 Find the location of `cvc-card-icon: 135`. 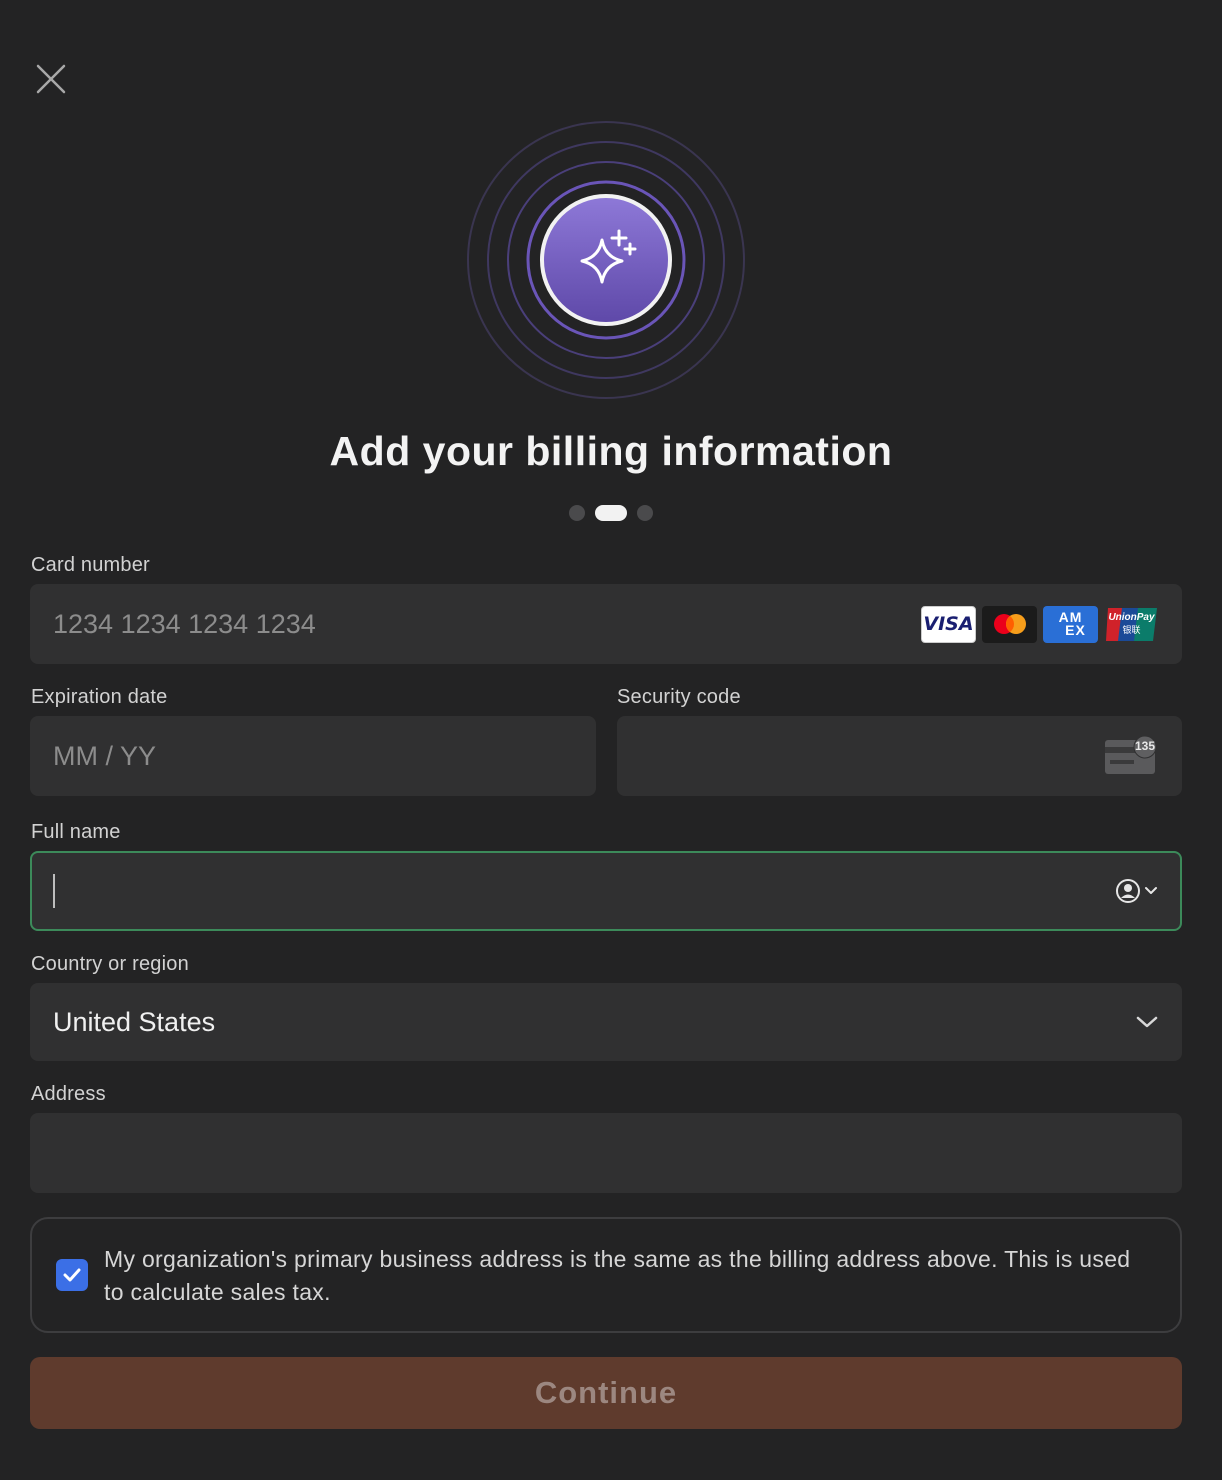

cvc-card-icon: 135 is located at coordinates (1132, 756).